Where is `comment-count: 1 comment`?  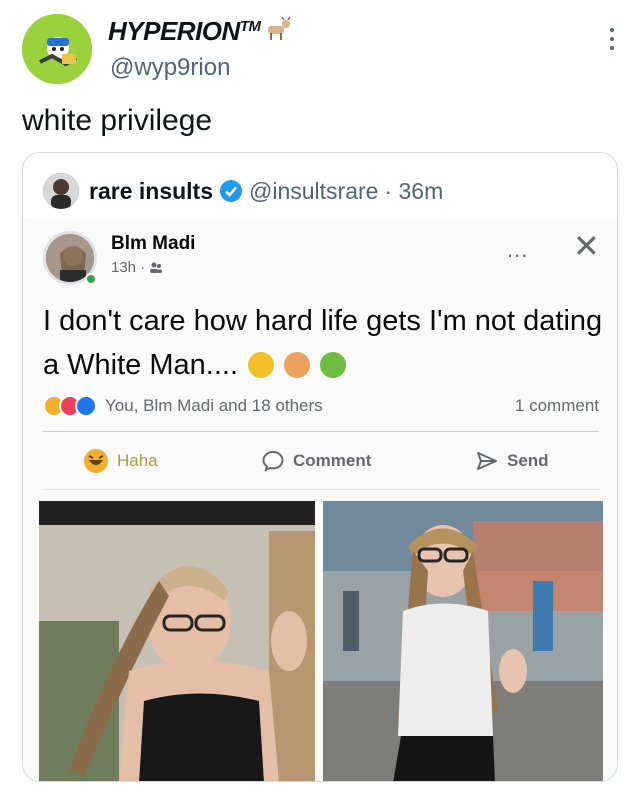 comment-count: 1 comment is located at coordinates (556, 405).